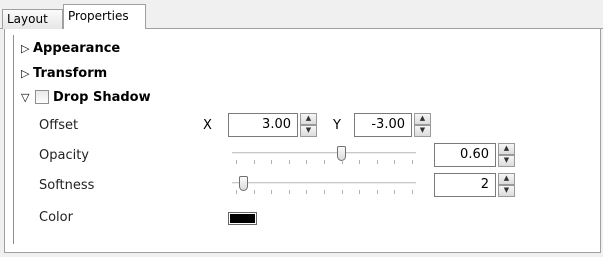 Image resolution: width=603 pixels, height=257 pixels. I want to click on section-transform: ▷ Transform, so click(64, 73).